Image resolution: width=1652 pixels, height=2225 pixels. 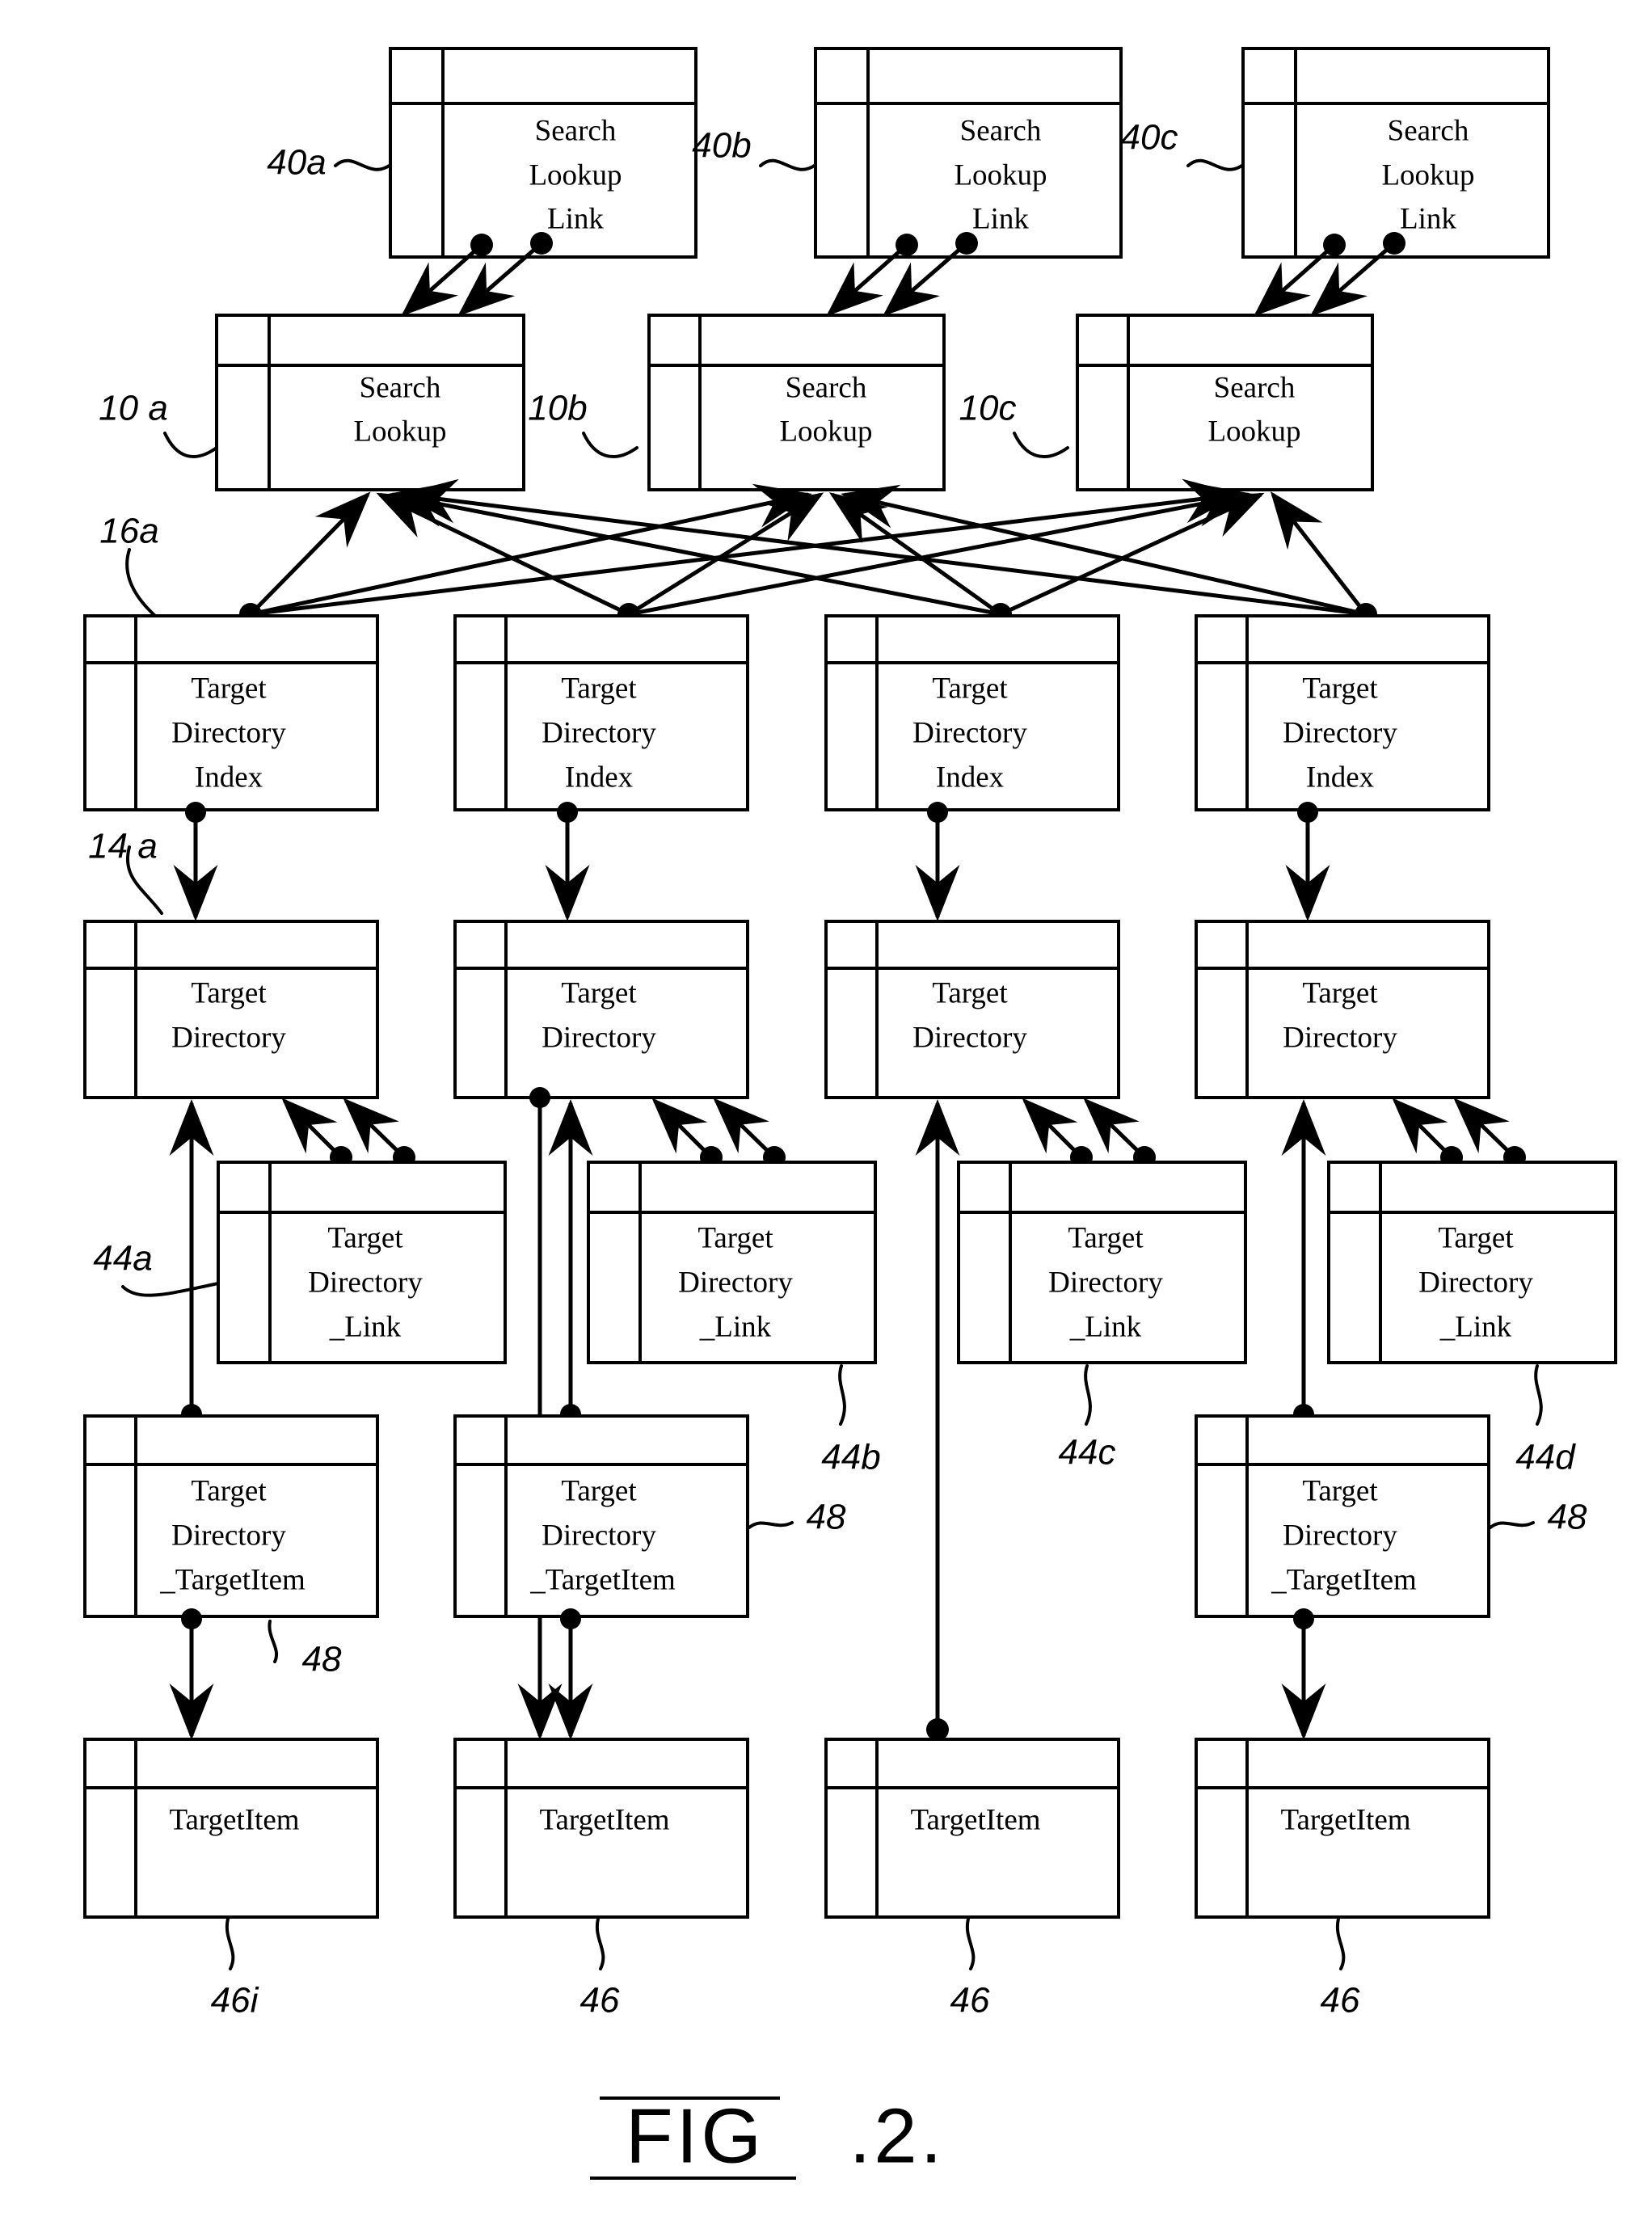 I want to click on box-target-directory-targetitem-4: Target Directory _TargetItem, so click(x=1342, y=1516).